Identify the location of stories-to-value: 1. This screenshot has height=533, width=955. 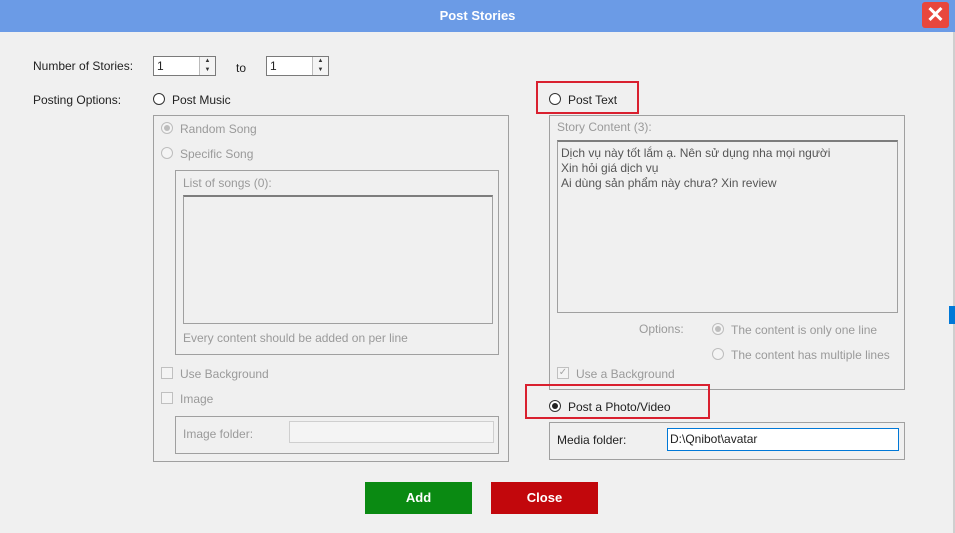
(273, 66).